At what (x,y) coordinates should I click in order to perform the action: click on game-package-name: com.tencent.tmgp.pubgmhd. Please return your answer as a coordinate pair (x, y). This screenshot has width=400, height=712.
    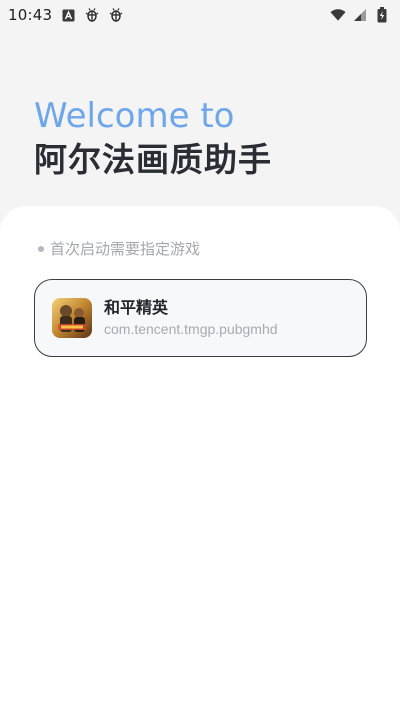
    Looking at the image, I should click on (191, 329).